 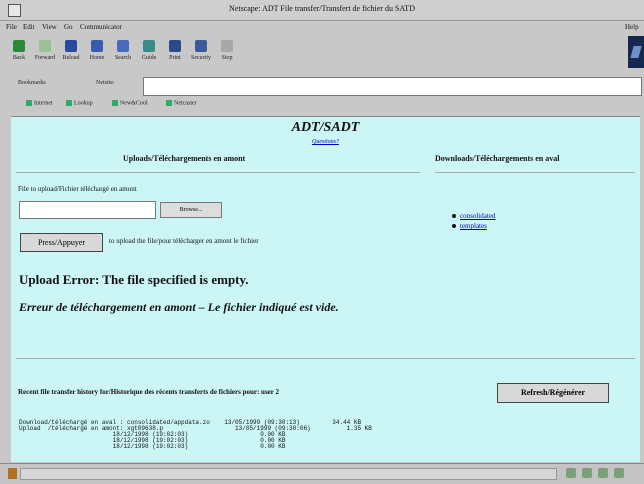 What do you see at coordinates (392, 86) in the screenshot?
I see `location-field` at bounding box center [392, 86].